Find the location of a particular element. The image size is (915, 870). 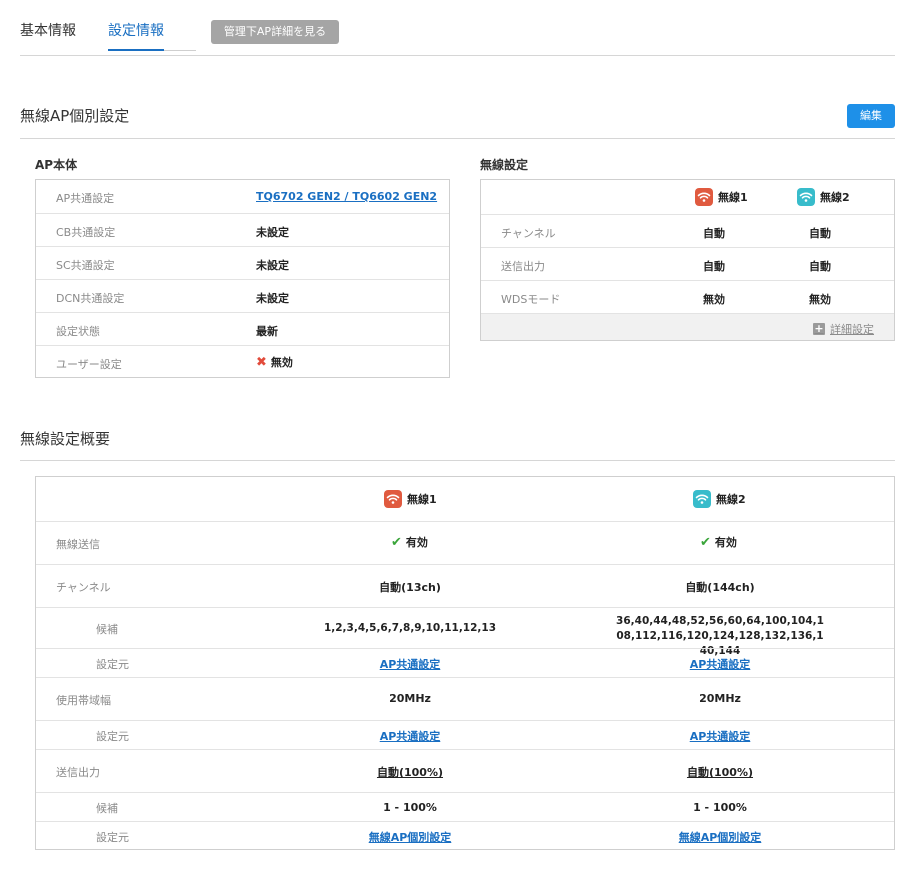

section-title-individual: 無線AP個別設定 is located at coordinates (75, 116).